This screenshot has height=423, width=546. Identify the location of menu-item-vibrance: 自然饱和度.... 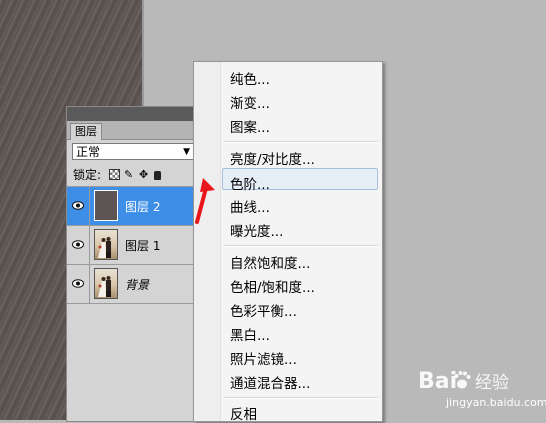
(270, 262).